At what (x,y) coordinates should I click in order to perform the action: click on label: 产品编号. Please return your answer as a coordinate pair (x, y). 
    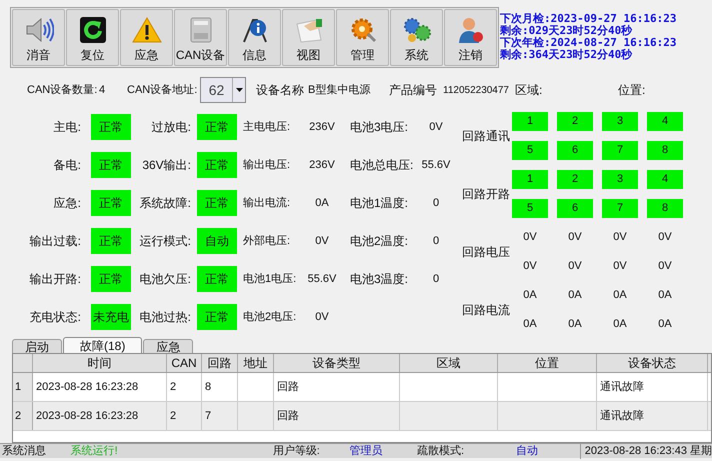
    Looking at the image, I should click on (413, 90).